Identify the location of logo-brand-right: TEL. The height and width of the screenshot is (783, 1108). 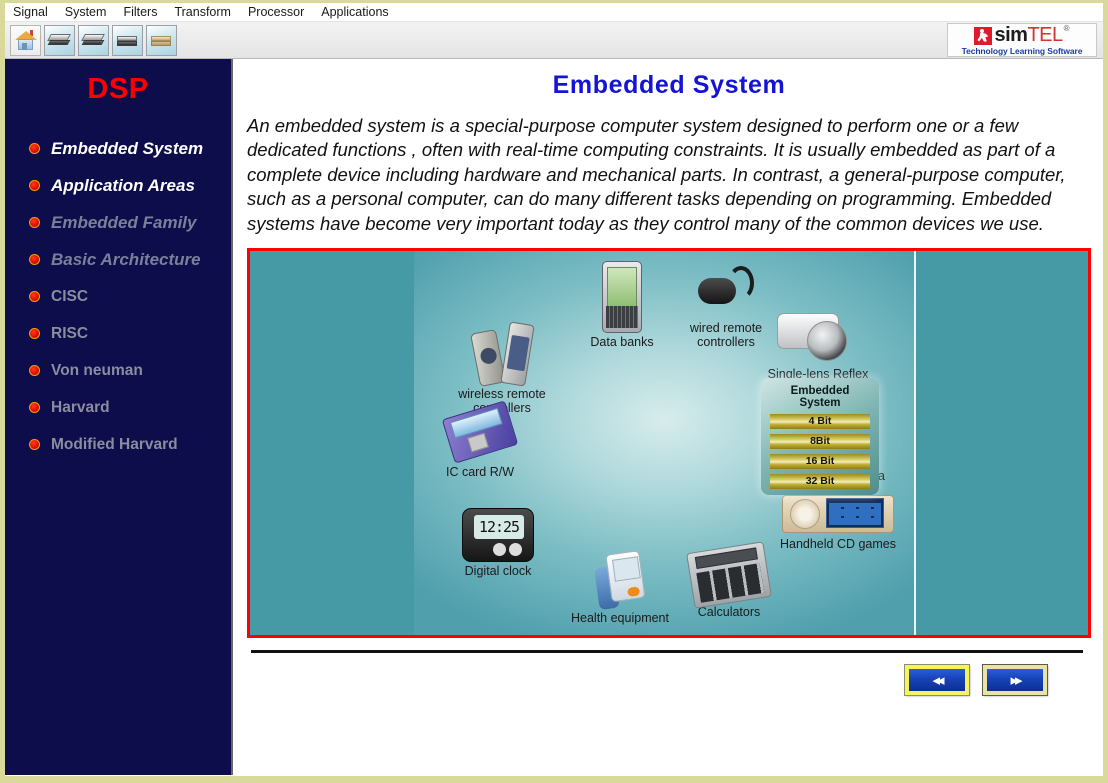
(1045, 35).